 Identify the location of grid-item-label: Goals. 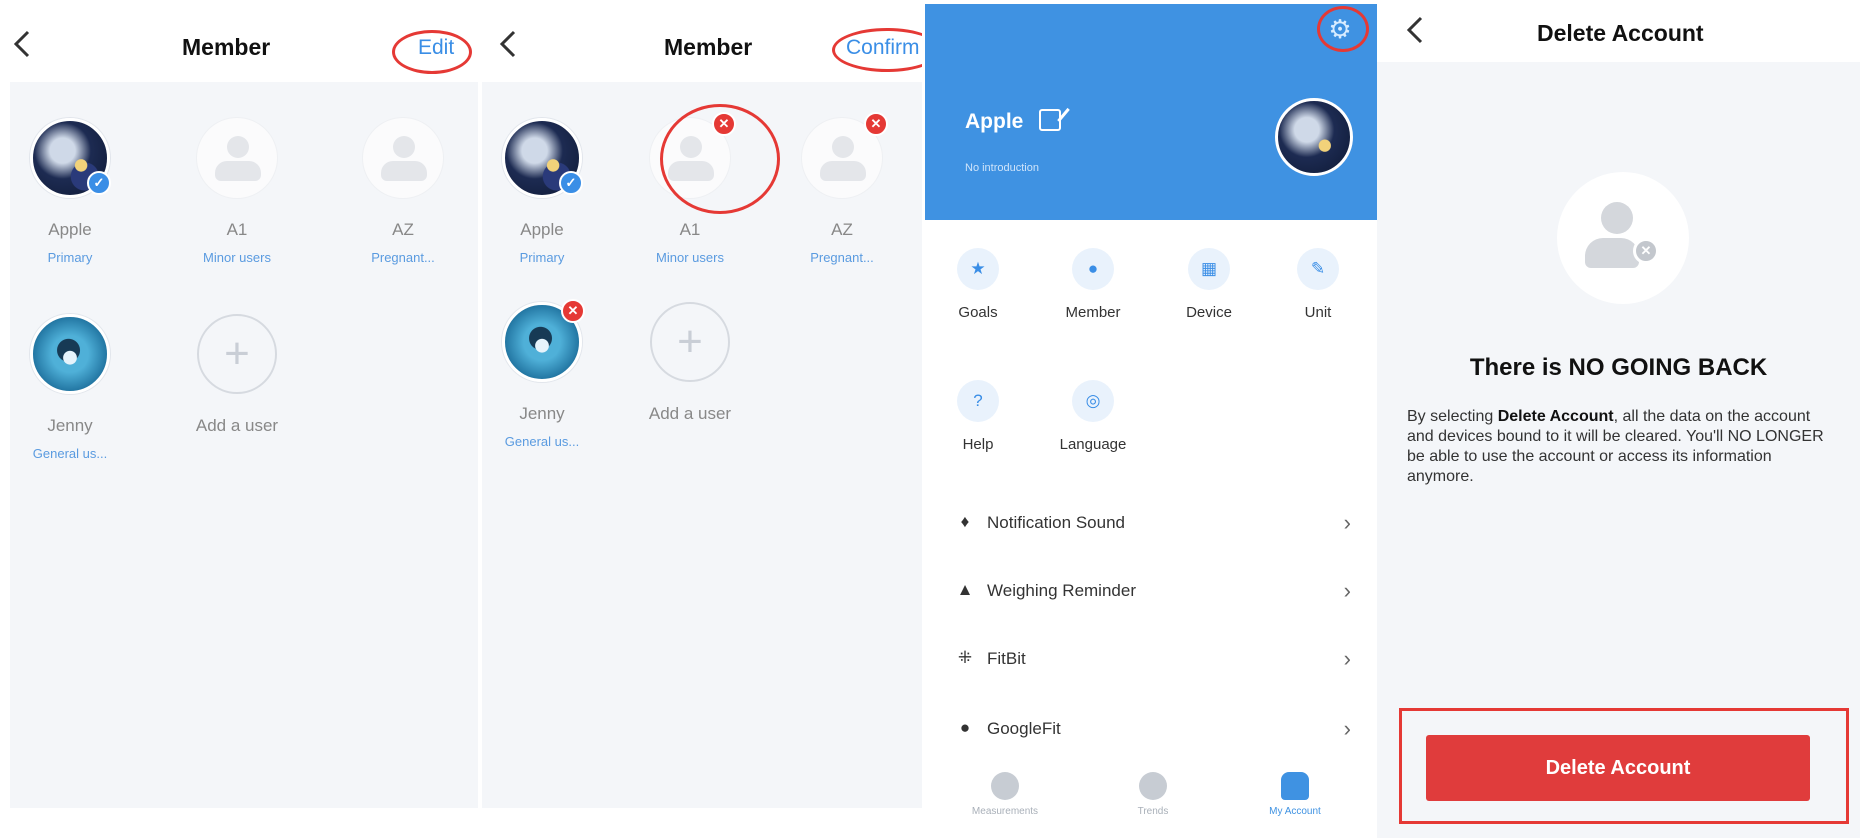
(978, 312).